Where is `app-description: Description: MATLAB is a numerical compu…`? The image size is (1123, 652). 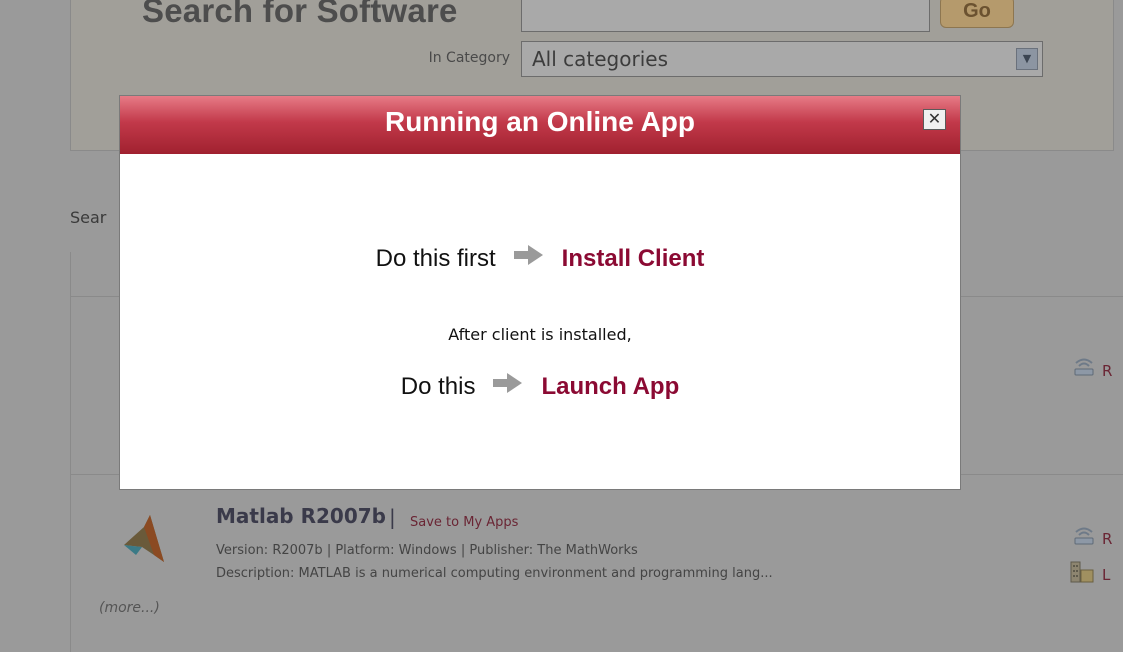
app-description: Description: MATLAB is a numerical compu… is located at coordinates (494, 573).